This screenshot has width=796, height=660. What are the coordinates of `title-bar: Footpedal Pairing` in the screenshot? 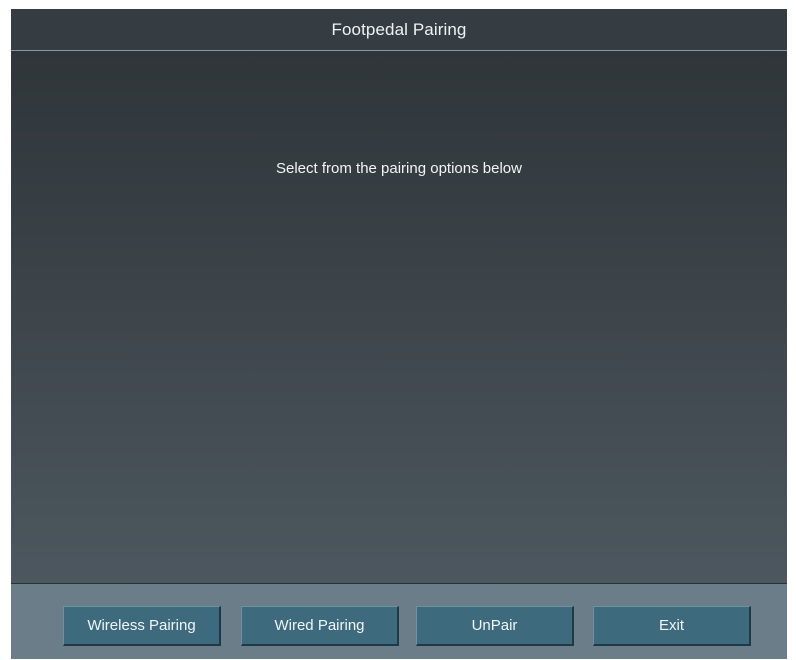 It's located at (399, 30).